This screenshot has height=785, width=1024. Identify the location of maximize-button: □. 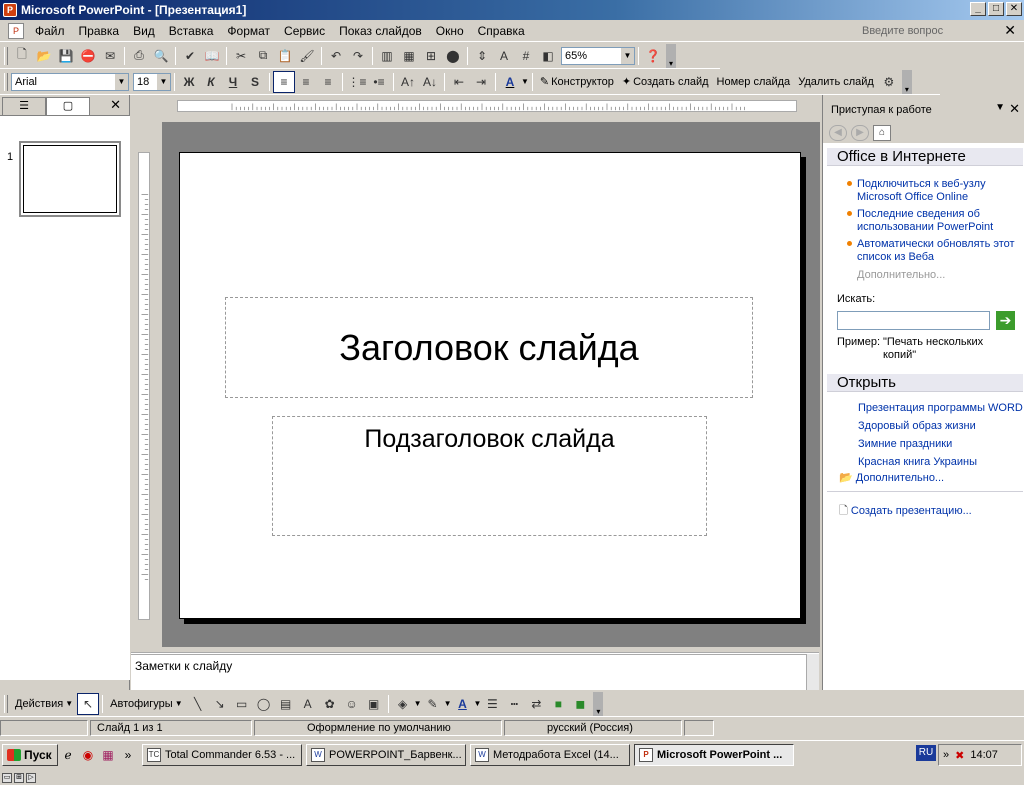
(996, 9).